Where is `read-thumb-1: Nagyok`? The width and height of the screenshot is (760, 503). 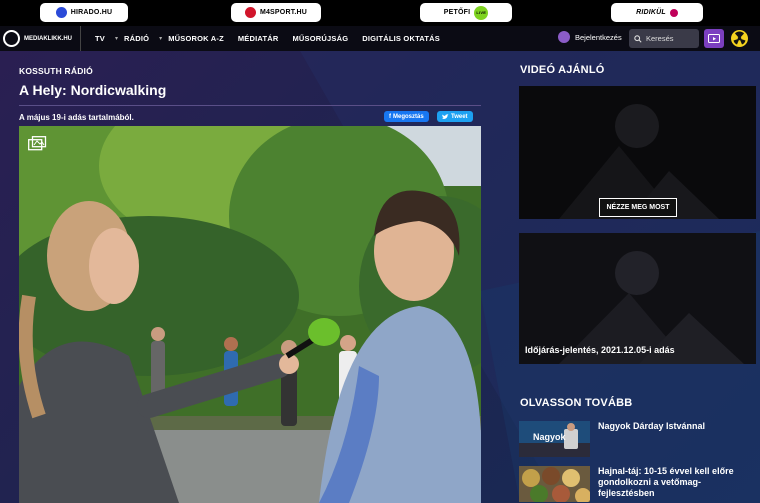
read-thumb-1: Nagyok is located at coordinates (554, 439).